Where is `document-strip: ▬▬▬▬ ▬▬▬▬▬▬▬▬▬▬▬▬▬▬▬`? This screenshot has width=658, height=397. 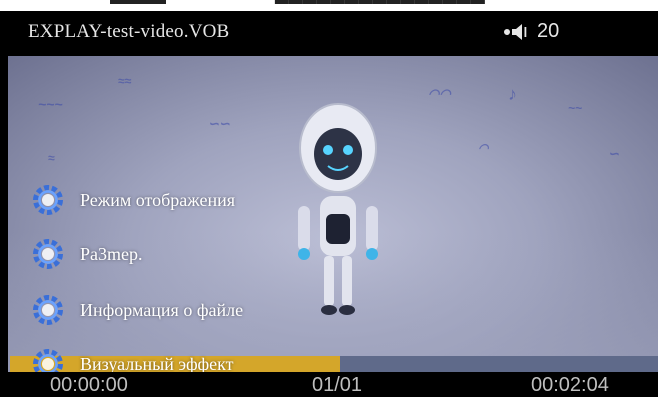
document-strip: ▬▬▬▬ ▬▬▬▬▬▬▬▬▬▬▬▬▬▬▬ is located at coordinates (329, 5).